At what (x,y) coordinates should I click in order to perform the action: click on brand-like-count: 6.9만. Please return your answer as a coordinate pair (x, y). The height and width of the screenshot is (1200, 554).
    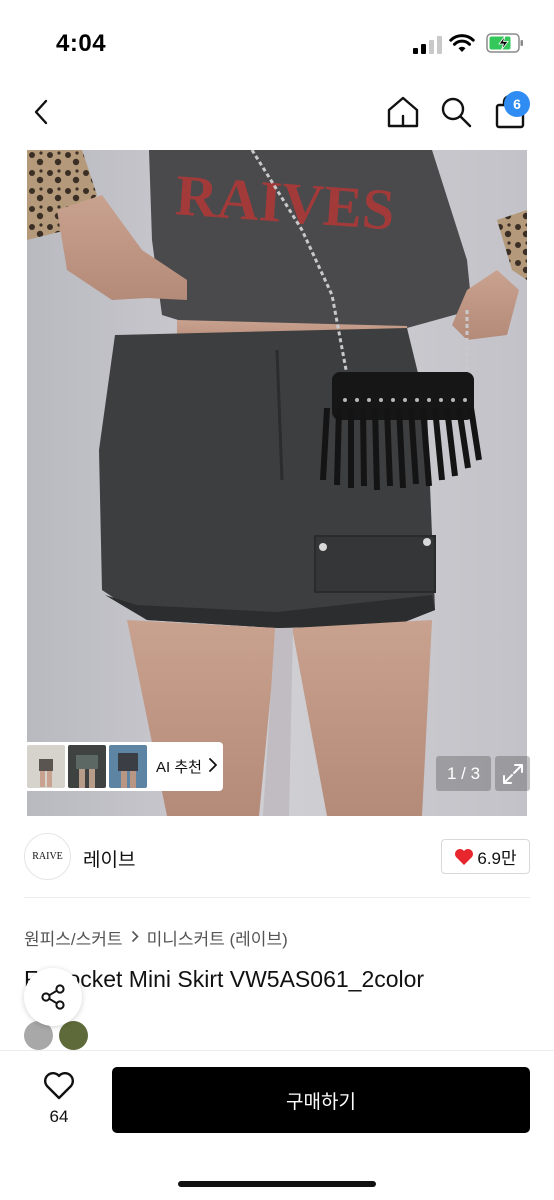
    Looking at the image, I should click on (497, 858).